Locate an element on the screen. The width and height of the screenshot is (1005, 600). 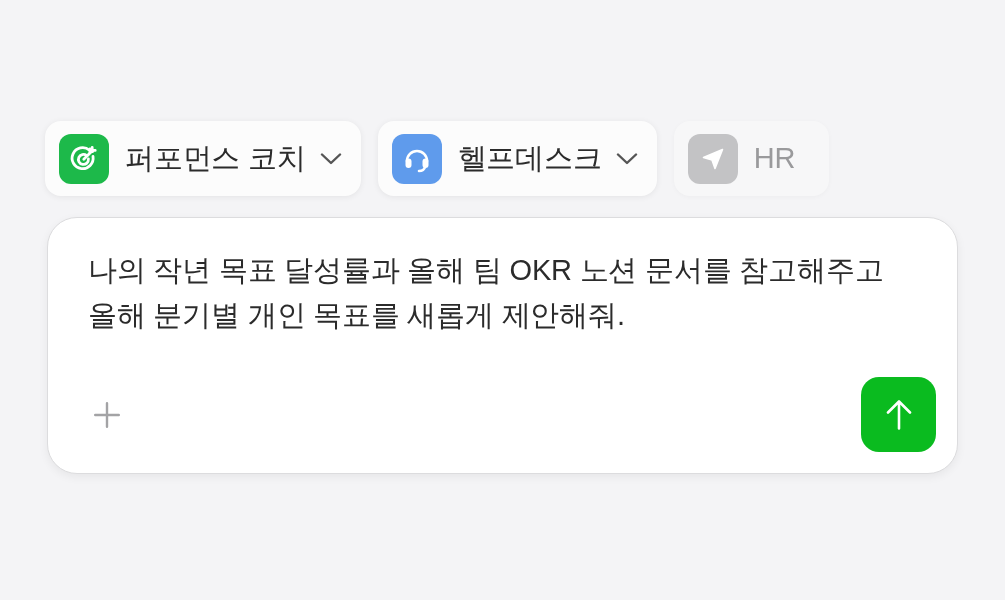
send-button is located at coordinates (898, 414).